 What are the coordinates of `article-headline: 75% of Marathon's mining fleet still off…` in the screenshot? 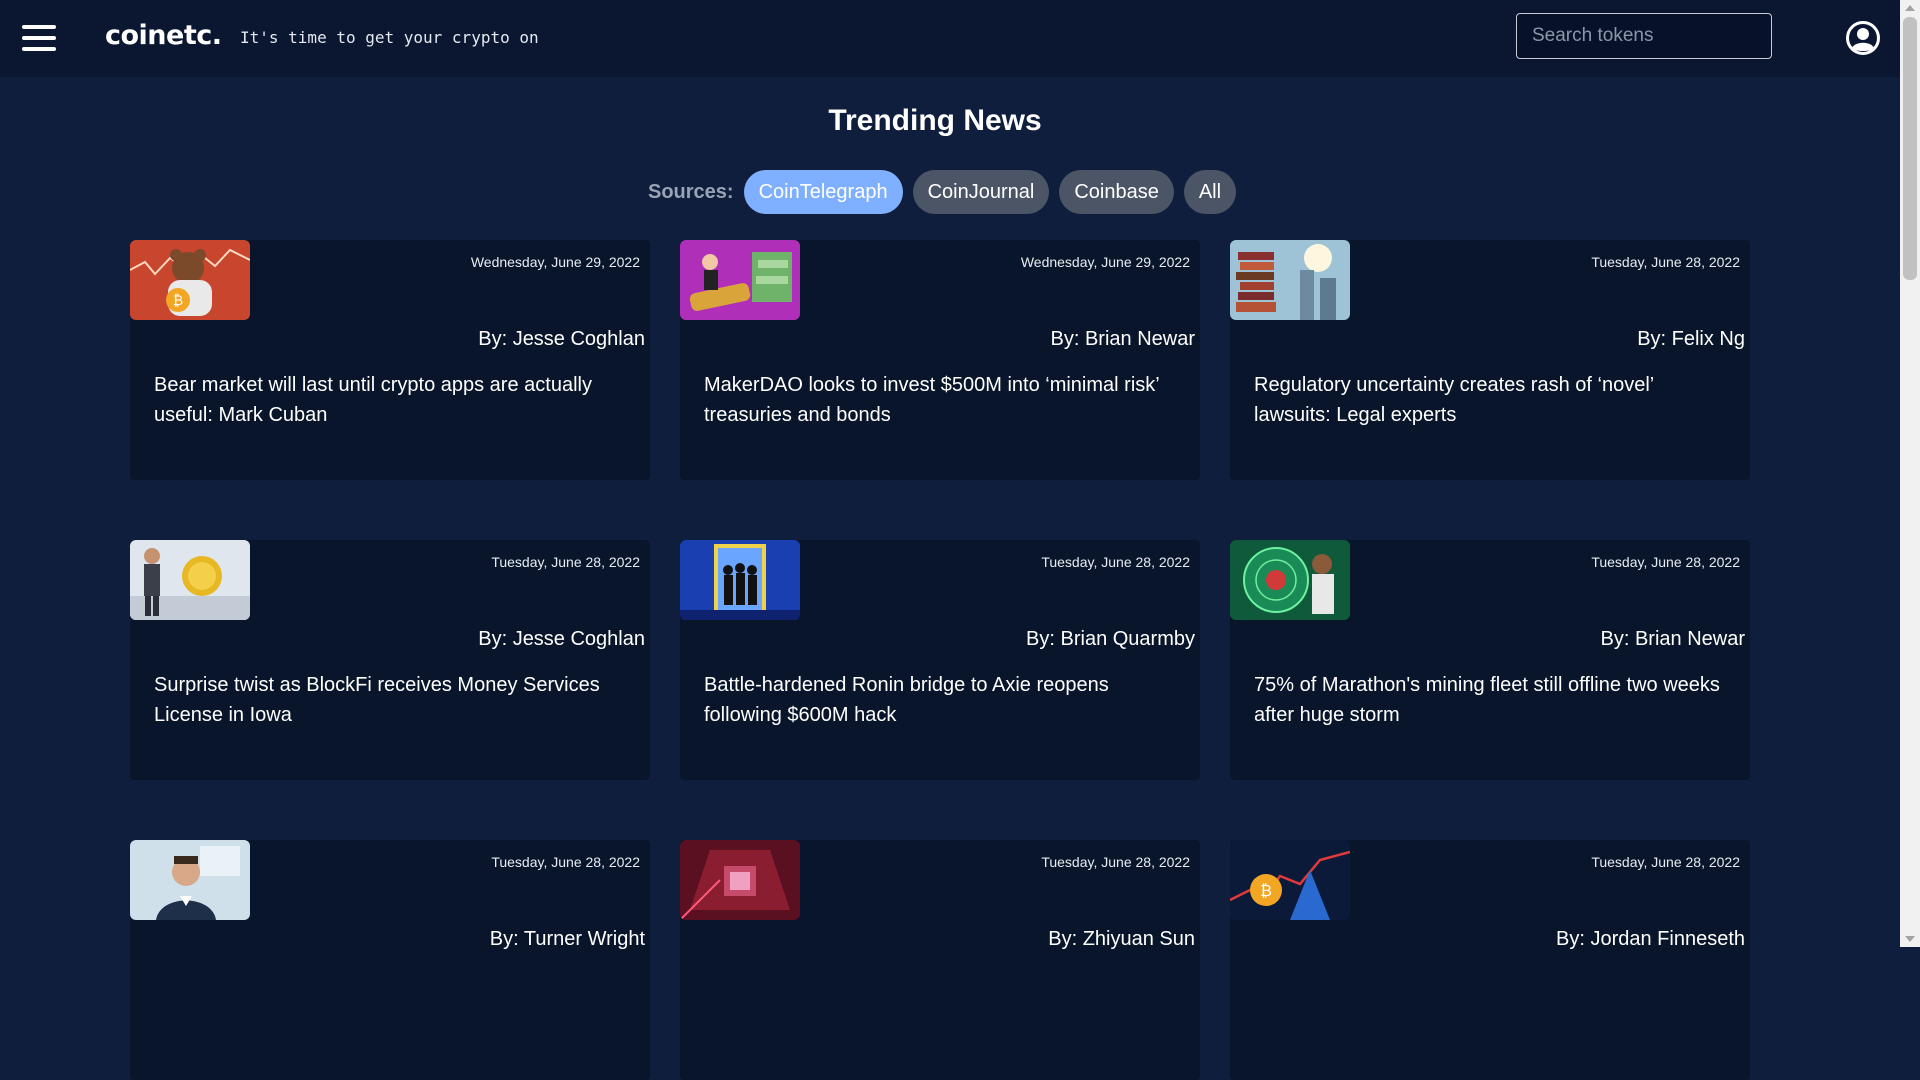 It's located at (1489, 700).